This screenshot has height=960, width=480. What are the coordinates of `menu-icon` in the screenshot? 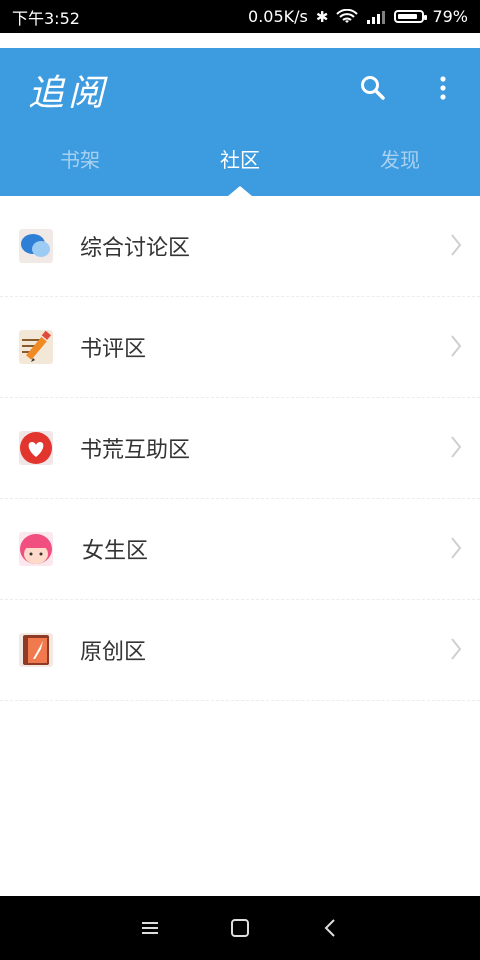 It's located at (150, 928).